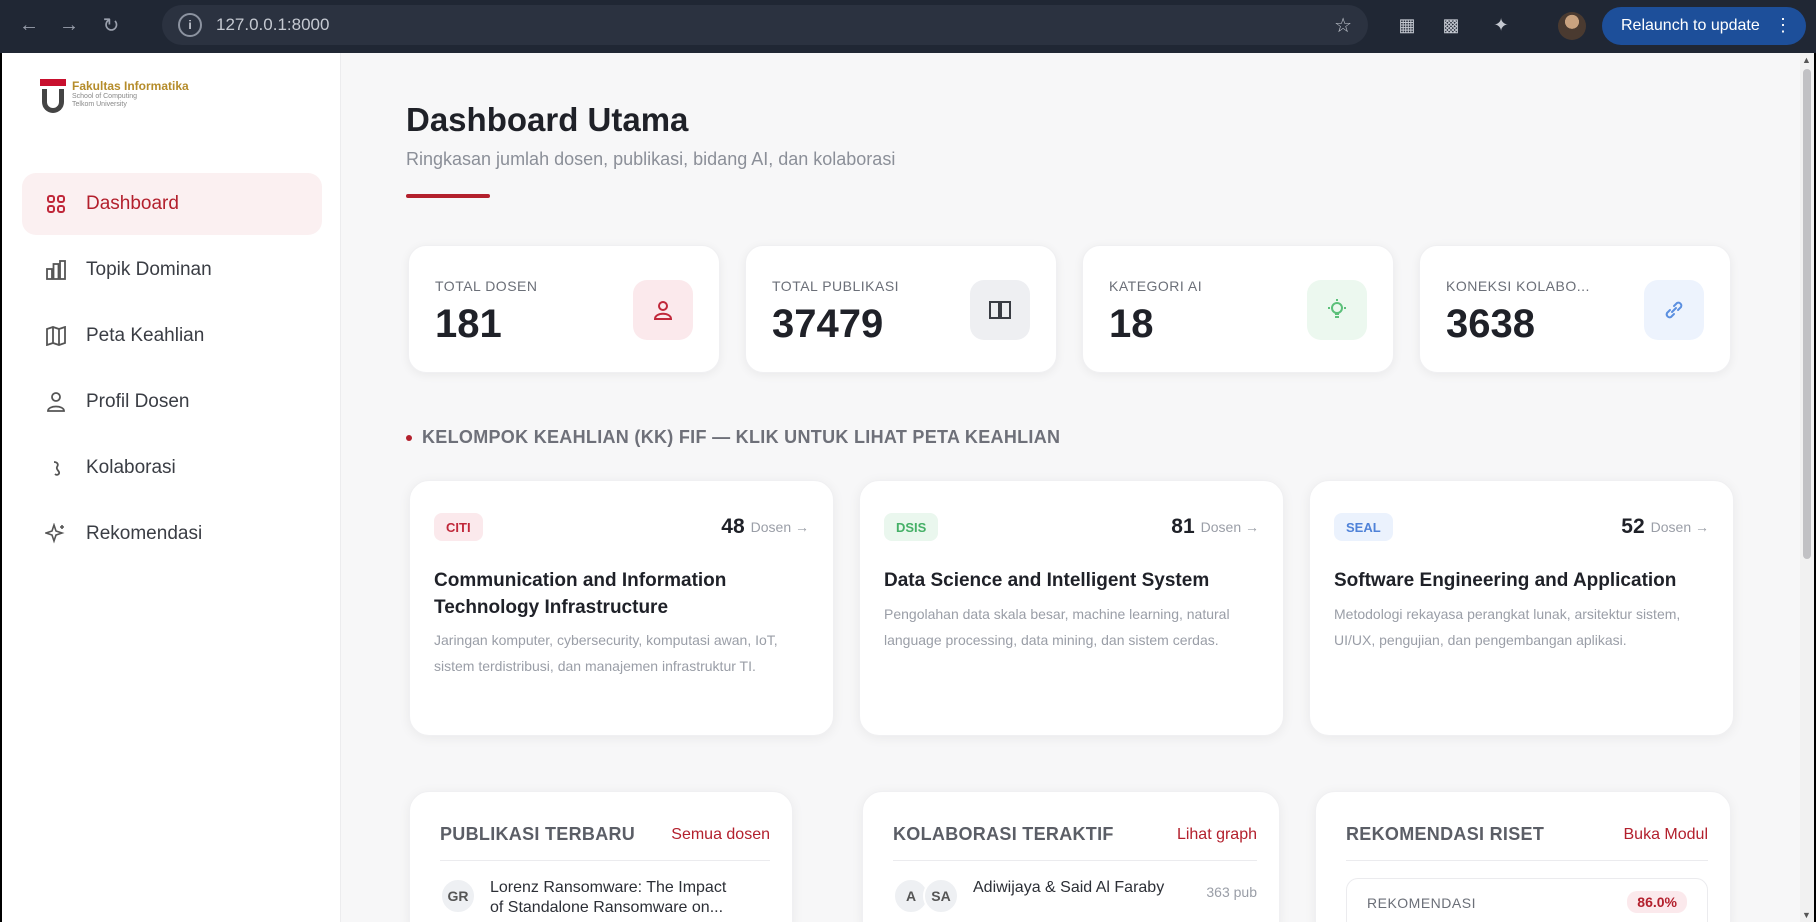 Image resolution: width=1816 pixels, height=922 pixels. What do you see at coordinates (132, 203) in the screenshot?
I see `sidebar-item-label: Dashboard` at bounding box center [132, 203].